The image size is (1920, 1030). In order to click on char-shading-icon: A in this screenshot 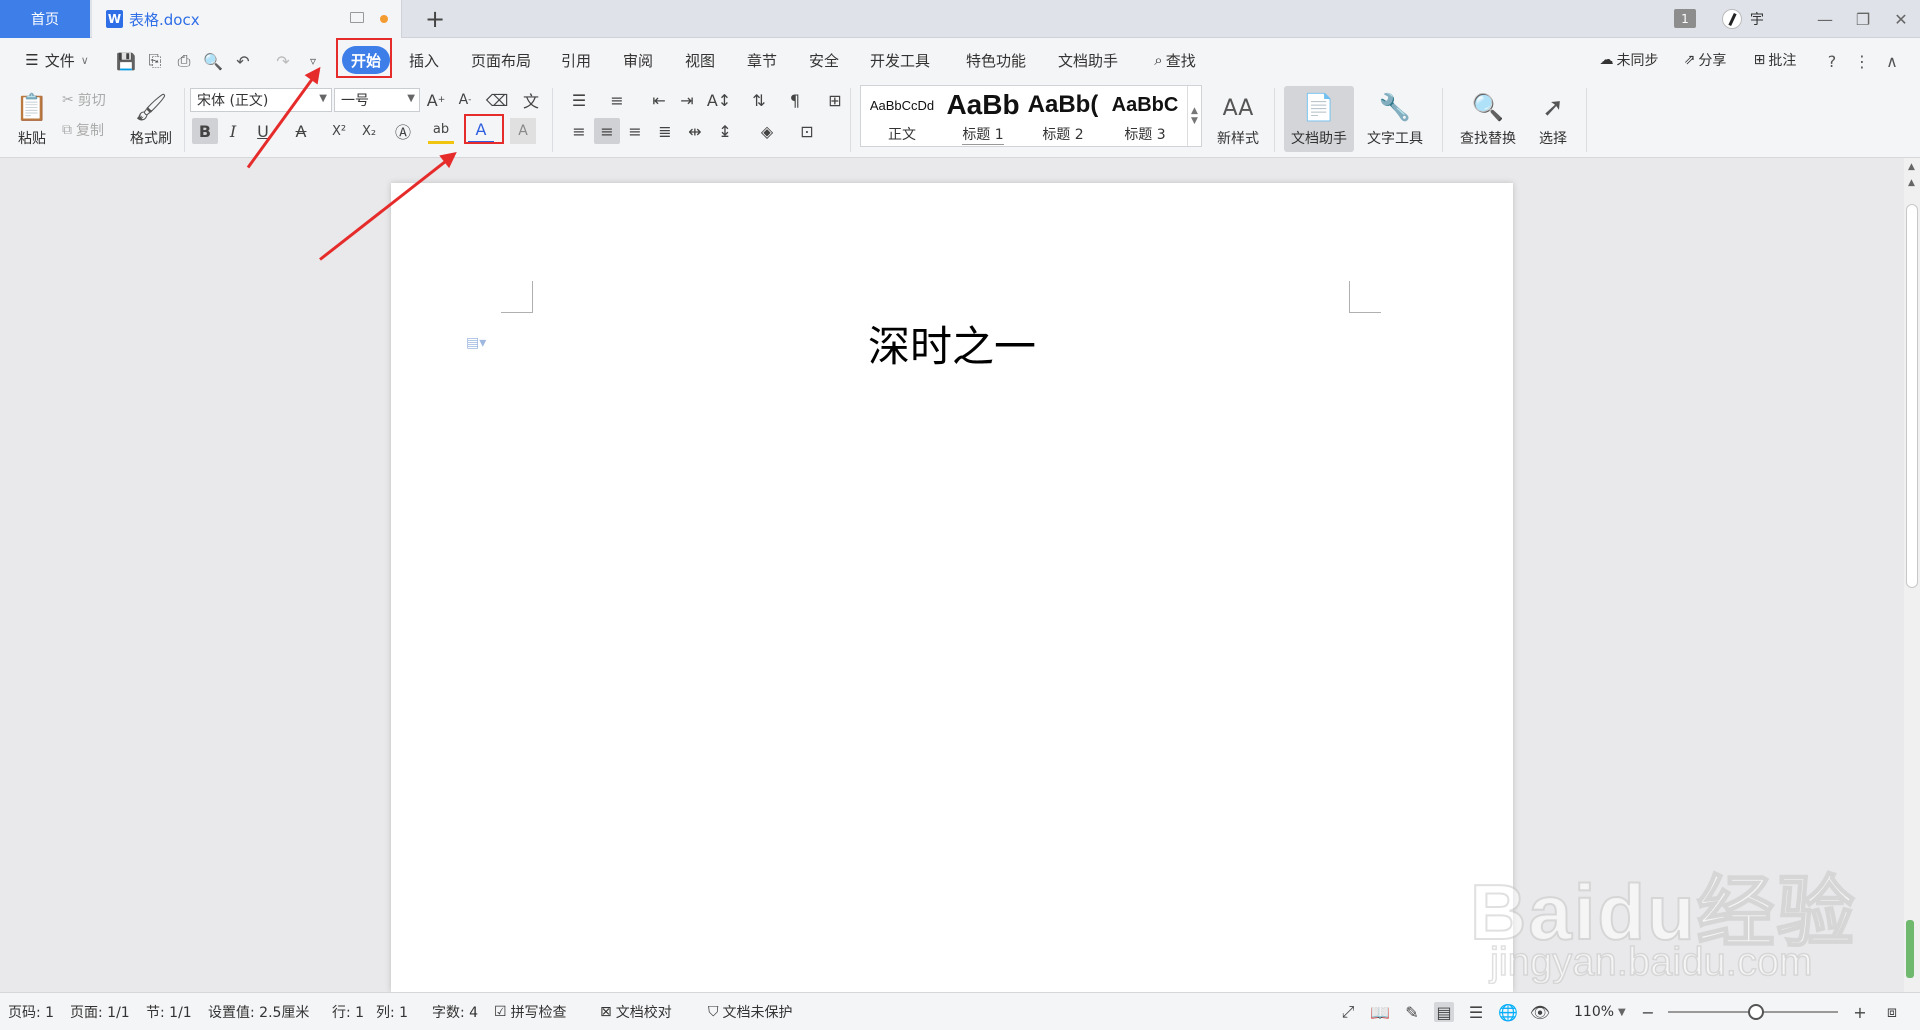, I will do `click(523, 131)`.